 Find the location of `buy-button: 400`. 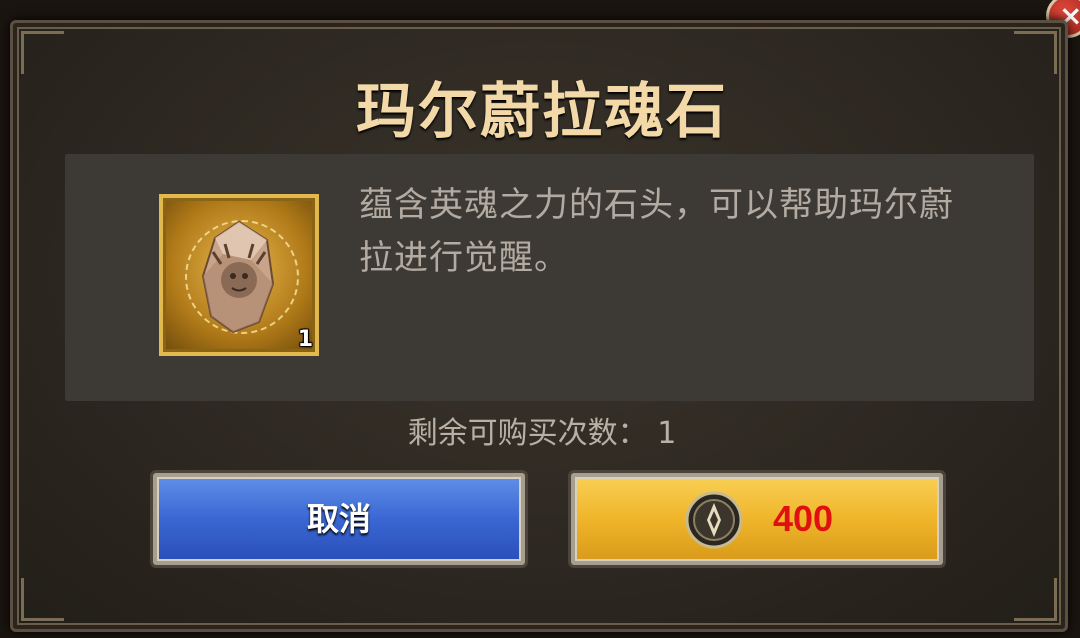

buy-button: 400 is located at coordinates (757, 519).